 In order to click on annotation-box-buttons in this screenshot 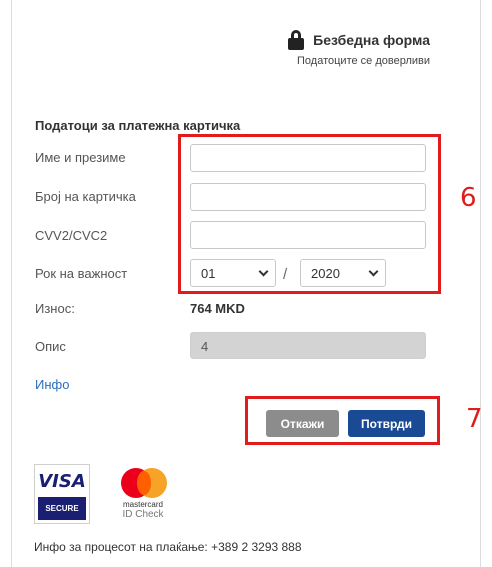, I will do `click(342, 420)`.